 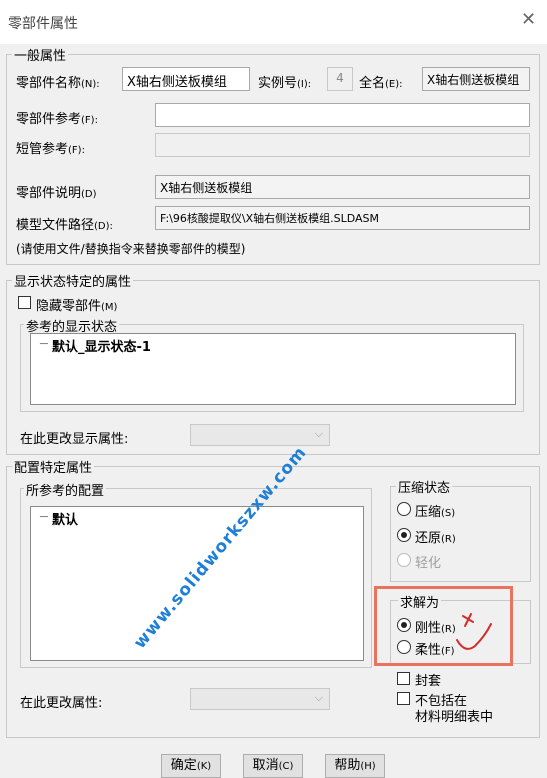 What do you see at coordinates (24, 302) in the screenshot?
I see `hide-component-checkbox` at bounding box center [24, 302].